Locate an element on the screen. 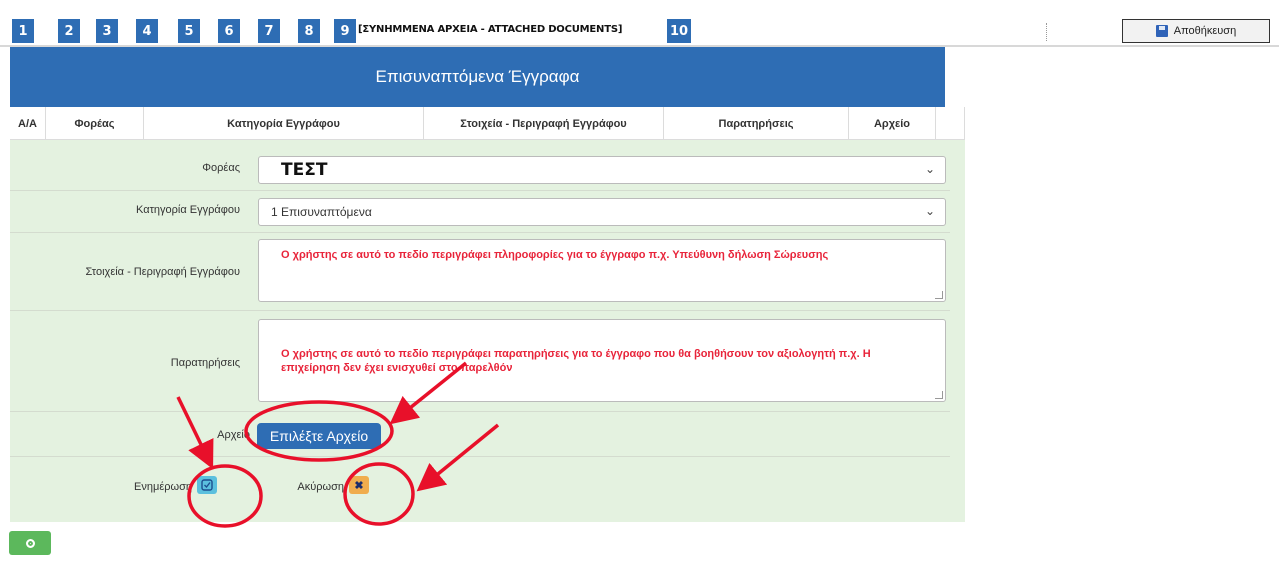 Image resolution: width=1279 pixels, height=562 pixels. tab-step-6: 6 is located at coordinates (229, 31).